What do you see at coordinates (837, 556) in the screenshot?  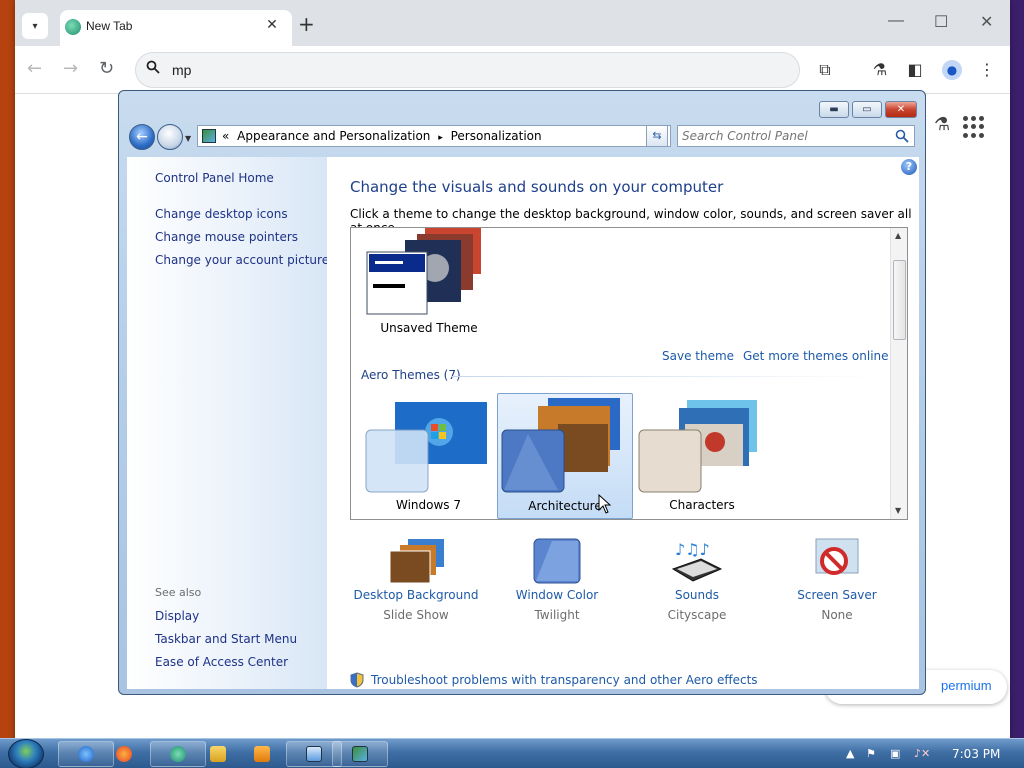 I see `screen-saver-icon` at bounding box center [837, 556].